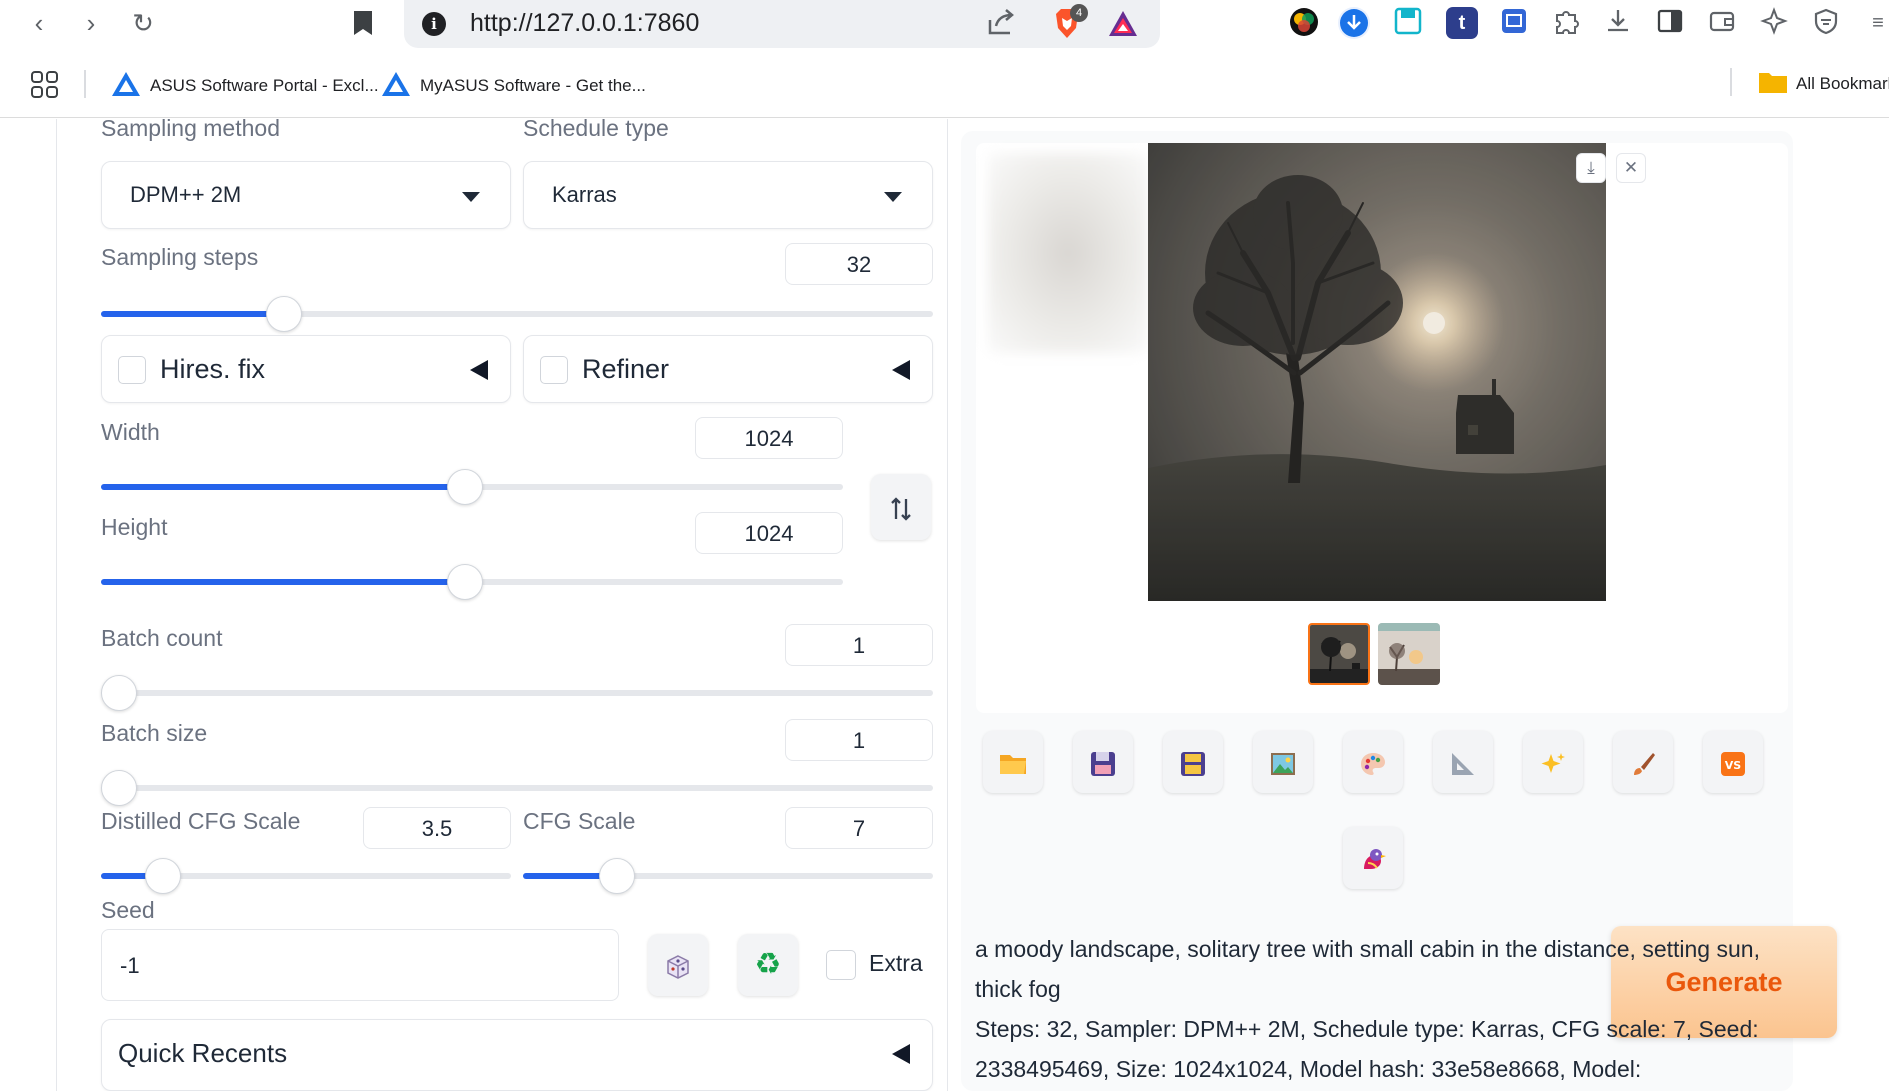 This screenshot has height=1091, width=1889. What do you see at coordinates (85, 84) in the screenshot?
I see `bookmarks-divider` at bounding box center [85, 84].